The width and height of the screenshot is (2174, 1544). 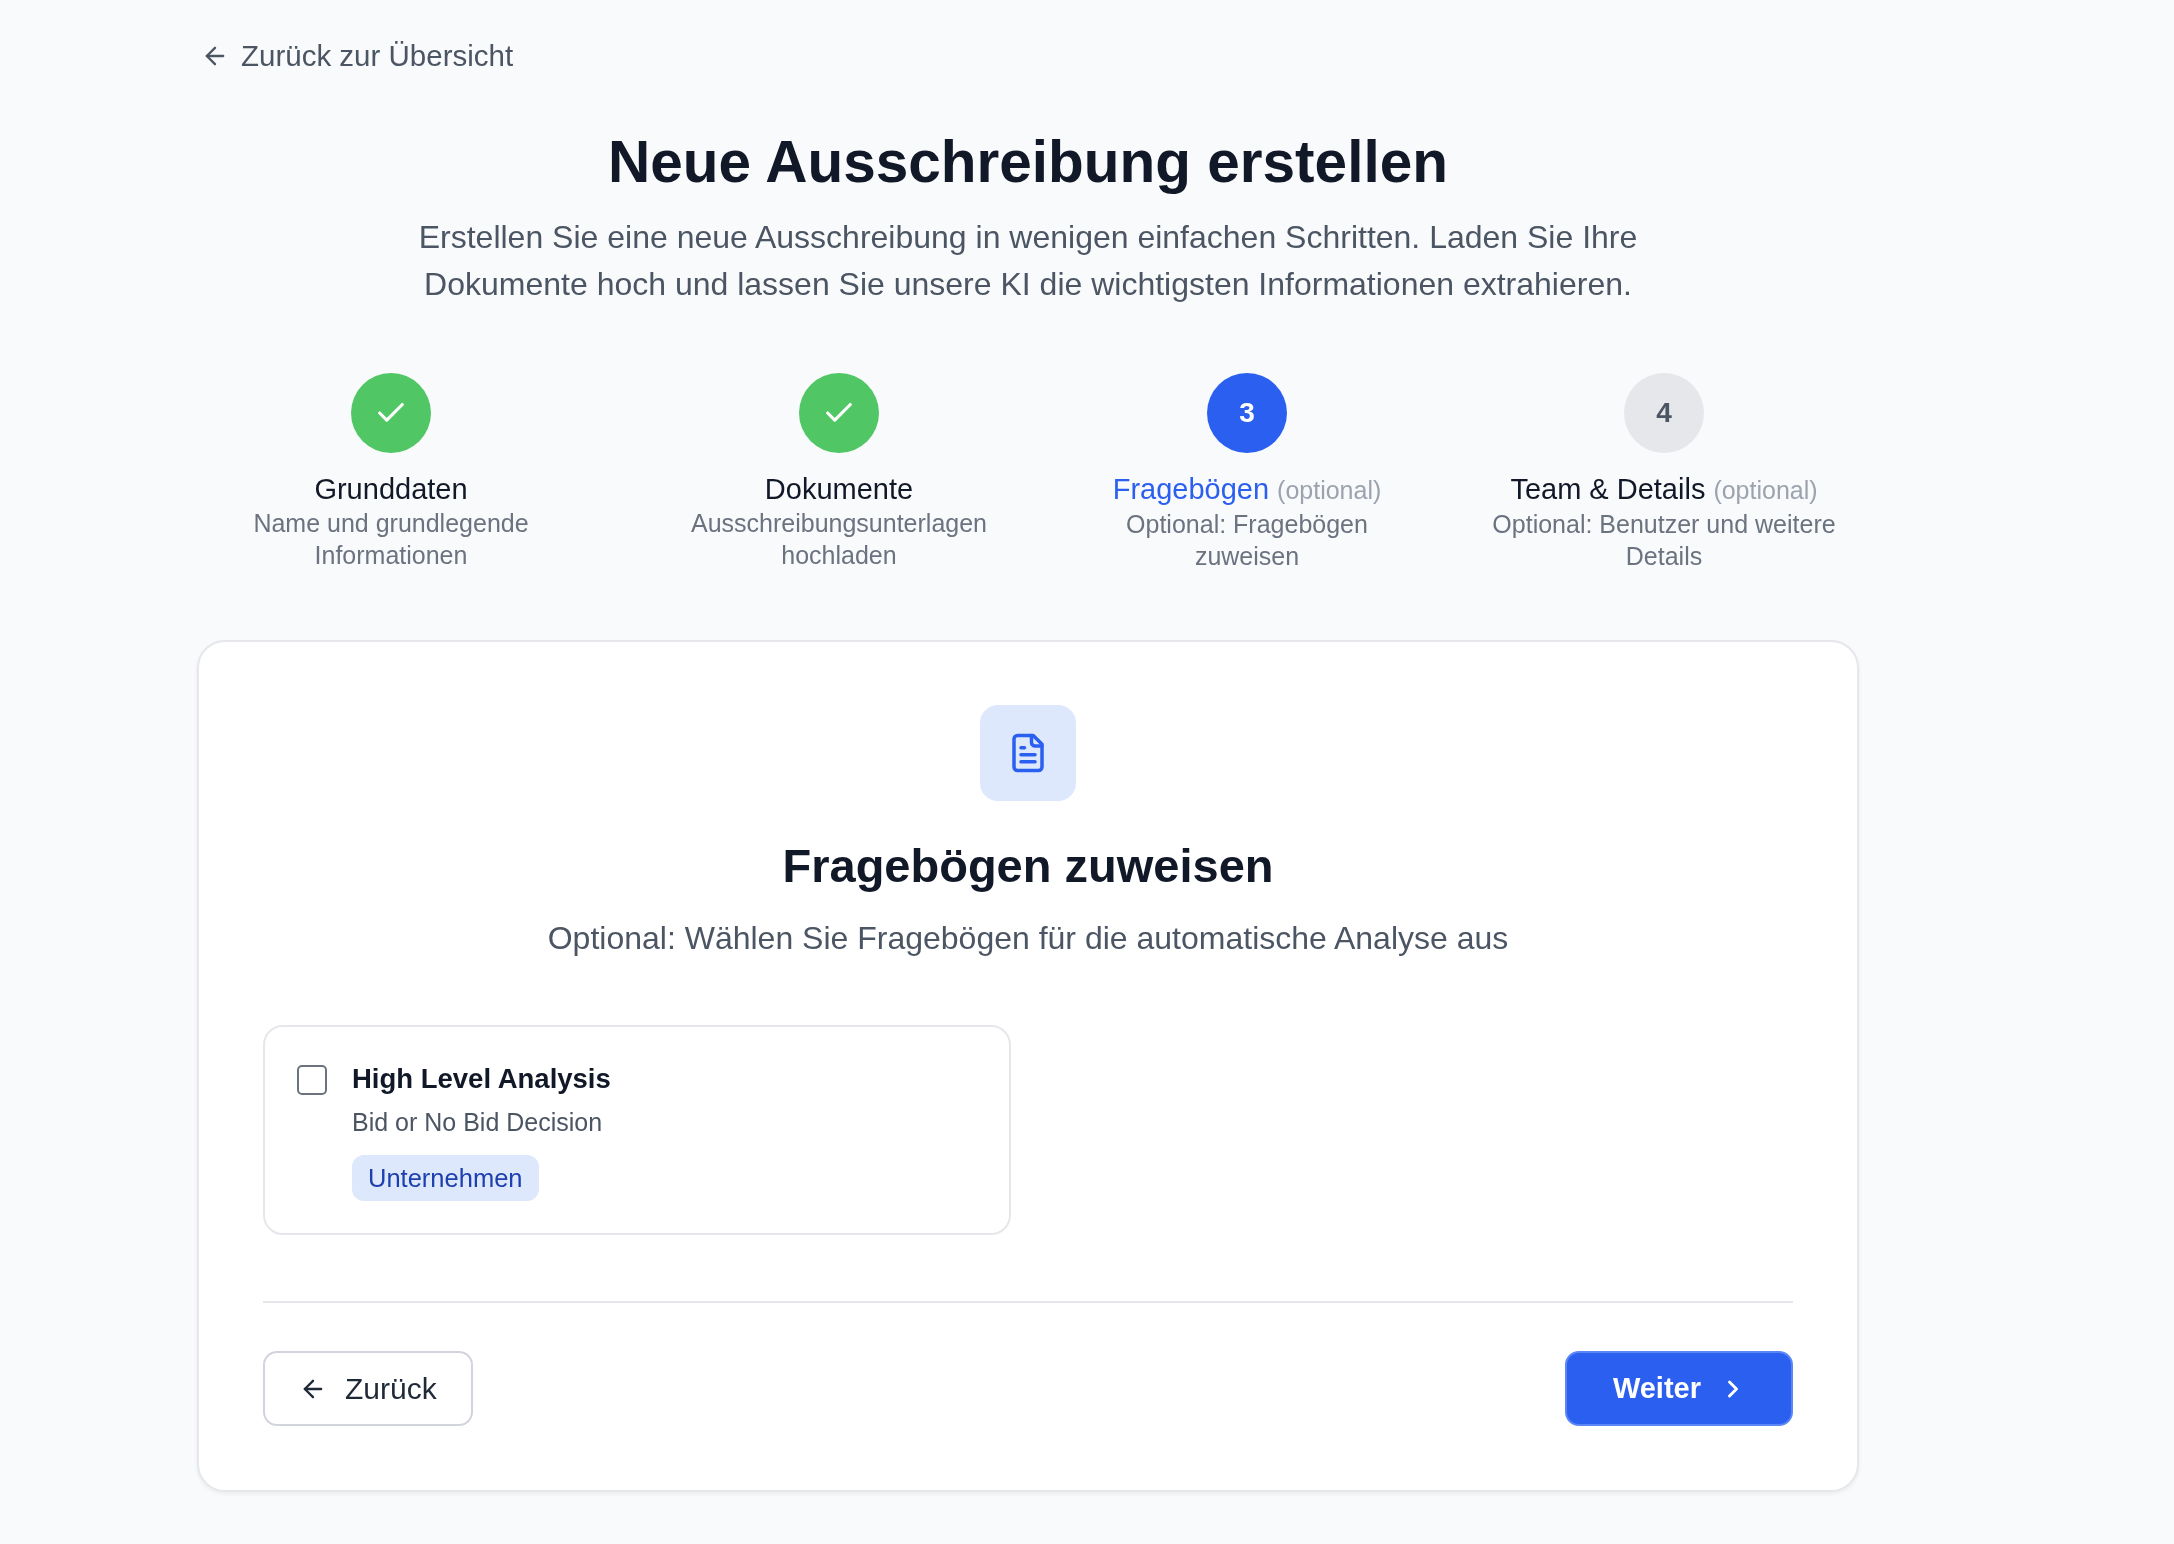 I want to click on step-title: Grunddaten, so click(x=391, y=489).